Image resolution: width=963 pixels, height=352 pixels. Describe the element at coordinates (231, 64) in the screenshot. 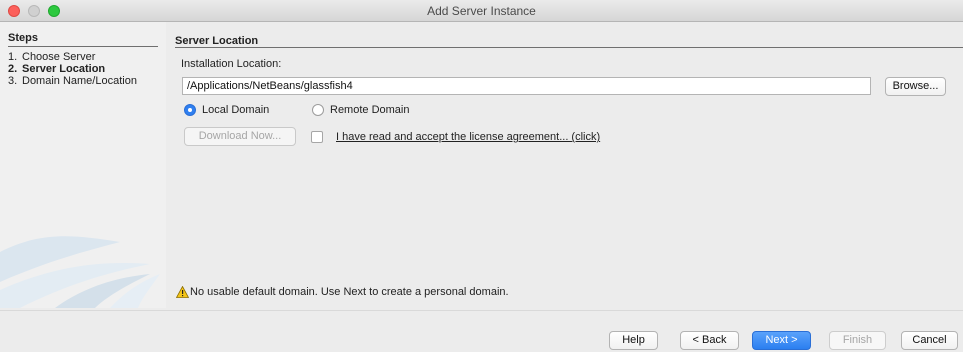

I see `installation-location-label: Installation Location:` at that location.